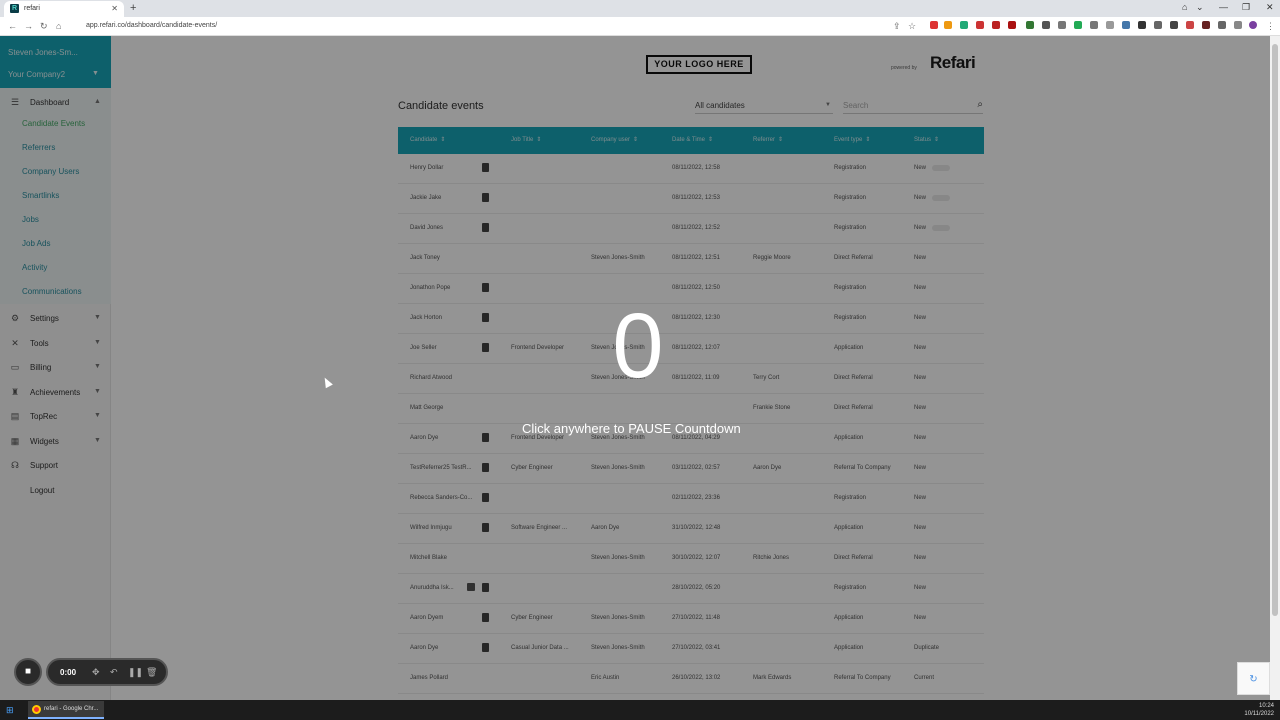 This screenshot has width=1280, height=720. What do you see at coordinates (68, 672) in the screenshot?
I see `recording-timer: 0:00` at bounding box center [68, 672].